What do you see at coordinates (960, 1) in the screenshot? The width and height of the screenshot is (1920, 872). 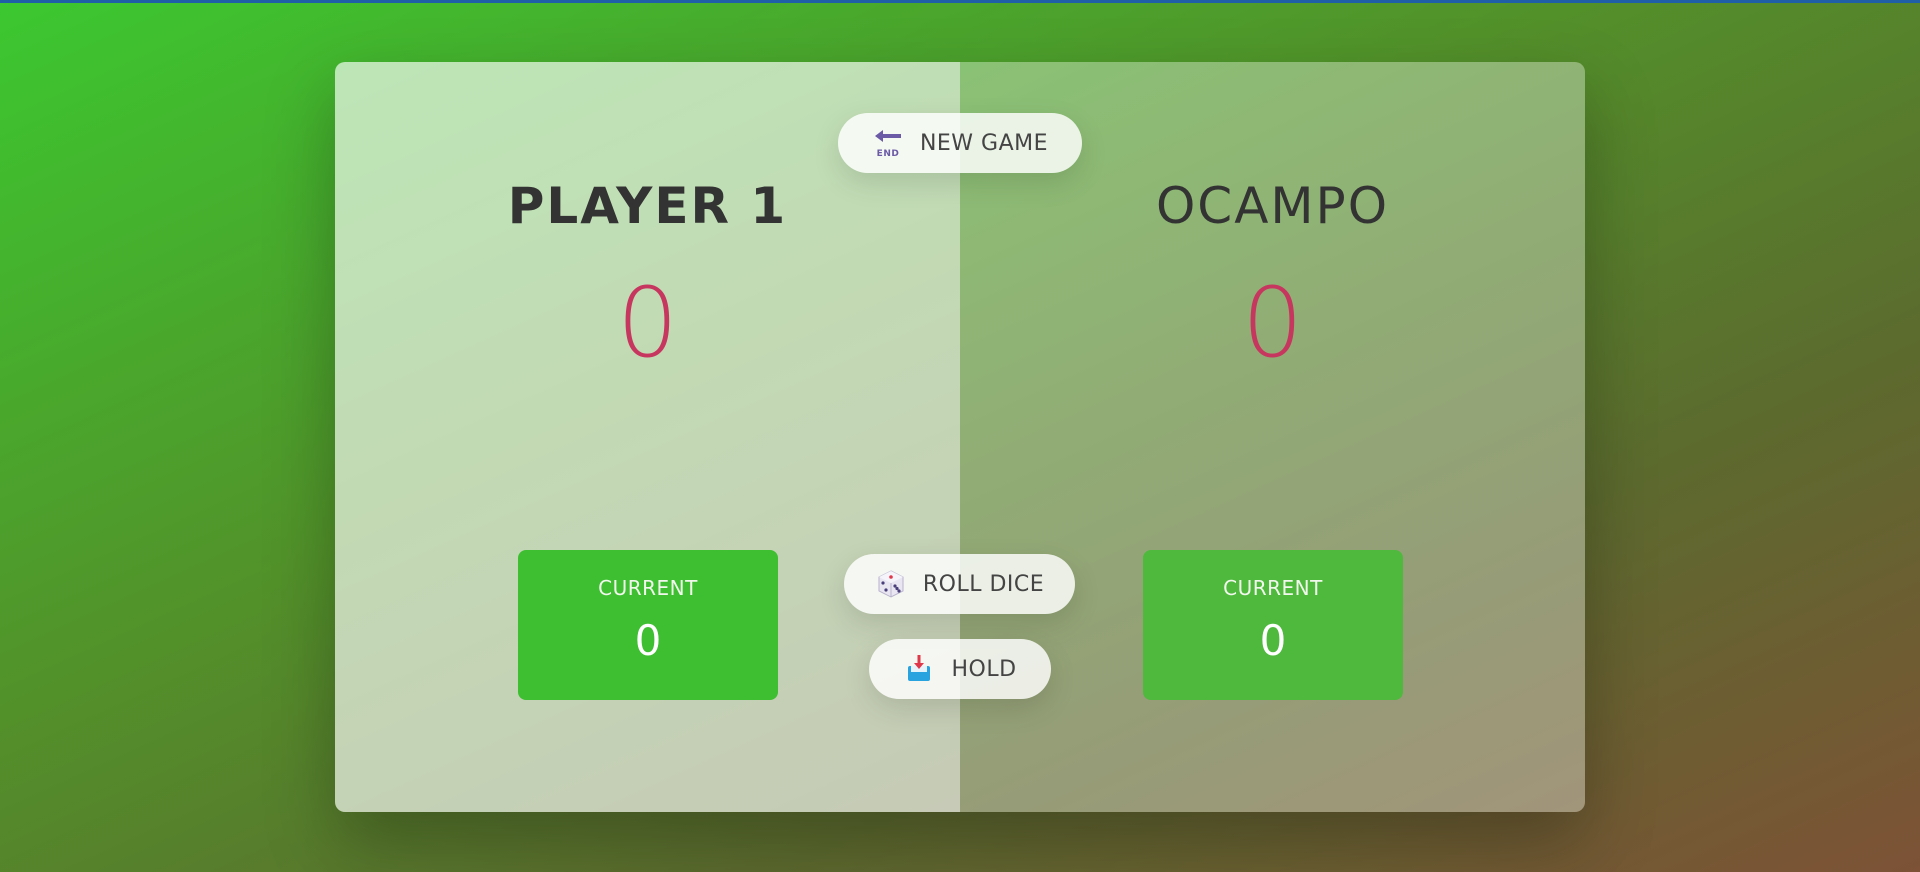 I see `top-accent-line` at bounding box center [960, 1].